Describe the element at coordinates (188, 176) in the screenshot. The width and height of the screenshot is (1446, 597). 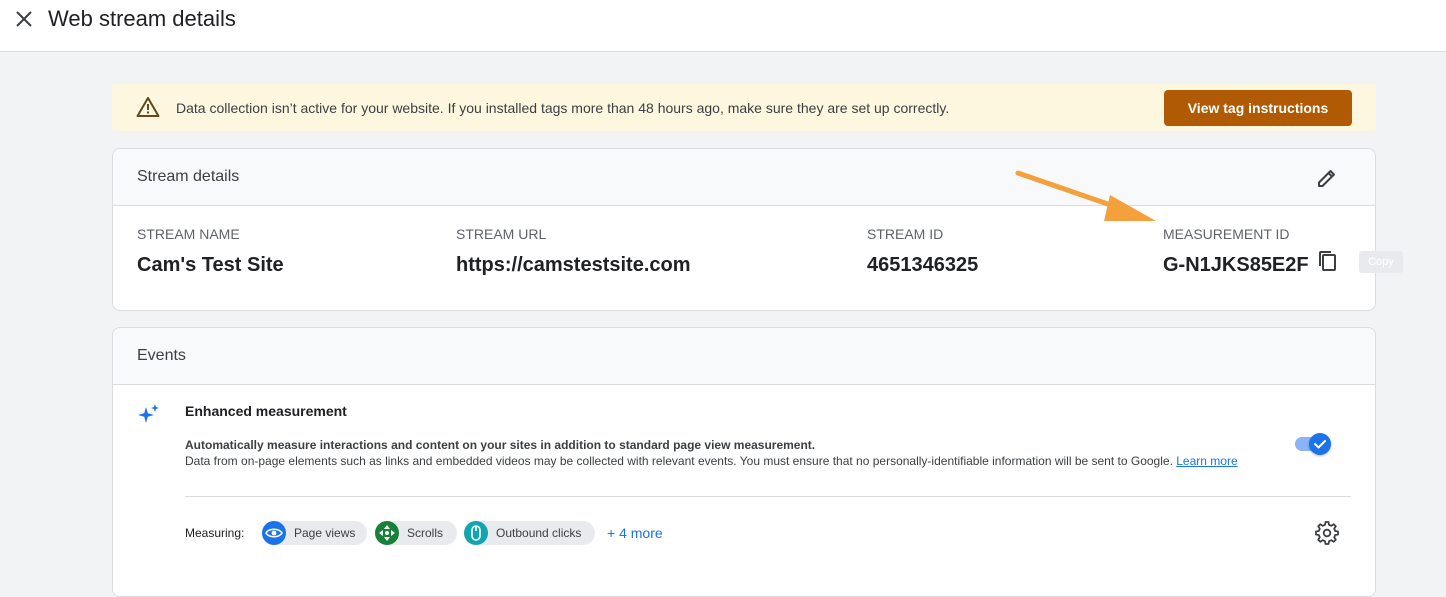
I see `stream-details-title: Stream details` at that location.